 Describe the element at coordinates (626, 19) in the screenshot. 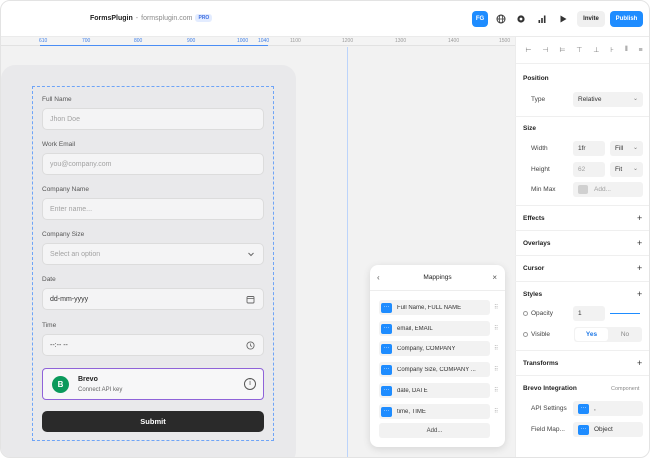

I see `publish-button: Publish` at that location.